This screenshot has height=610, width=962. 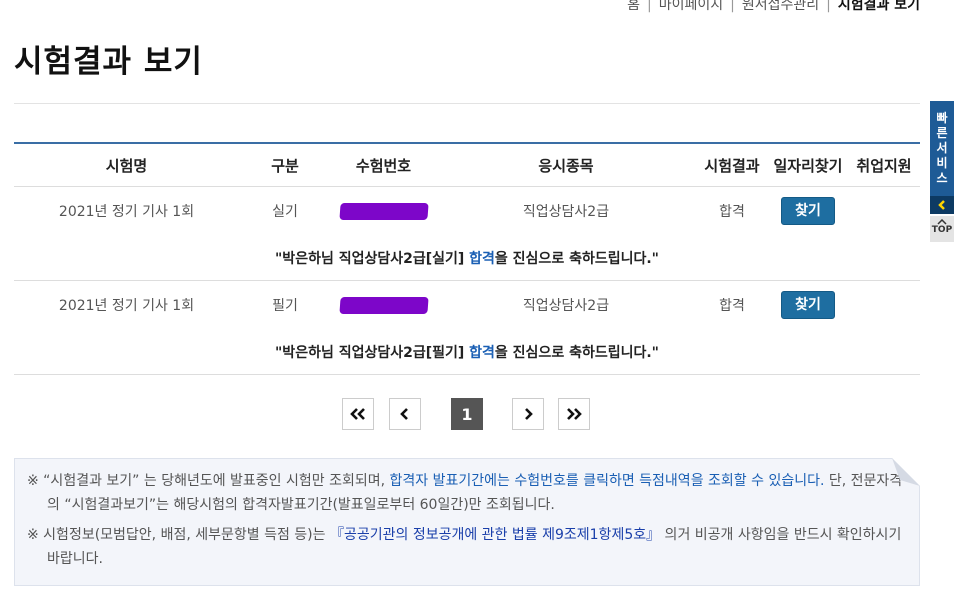 I want to click on header-job-search: 일자리찾기, so click(x=808, y=165).